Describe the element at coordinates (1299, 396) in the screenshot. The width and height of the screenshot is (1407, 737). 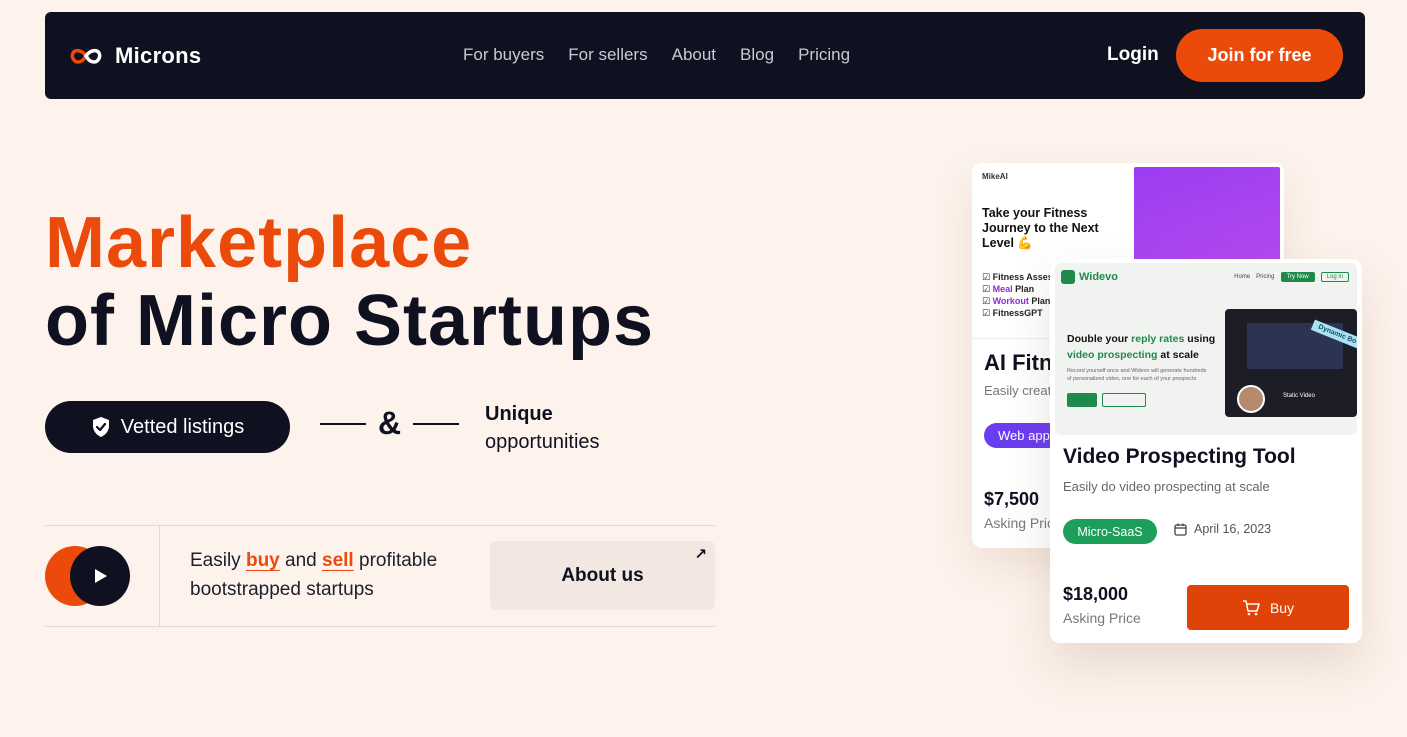
I see `static-video-label: Static Video` at that location.